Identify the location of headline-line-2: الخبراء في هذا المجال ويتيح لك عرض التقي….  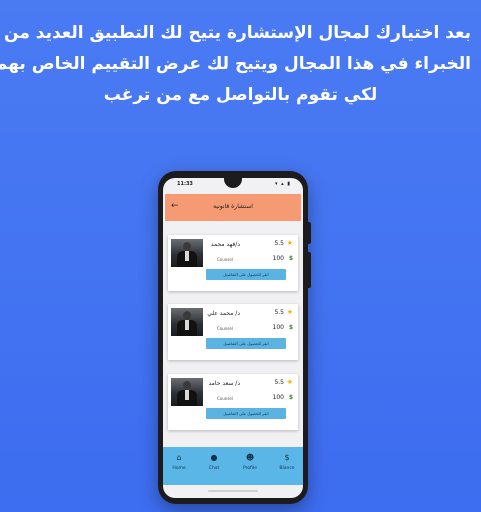
(235, 64).